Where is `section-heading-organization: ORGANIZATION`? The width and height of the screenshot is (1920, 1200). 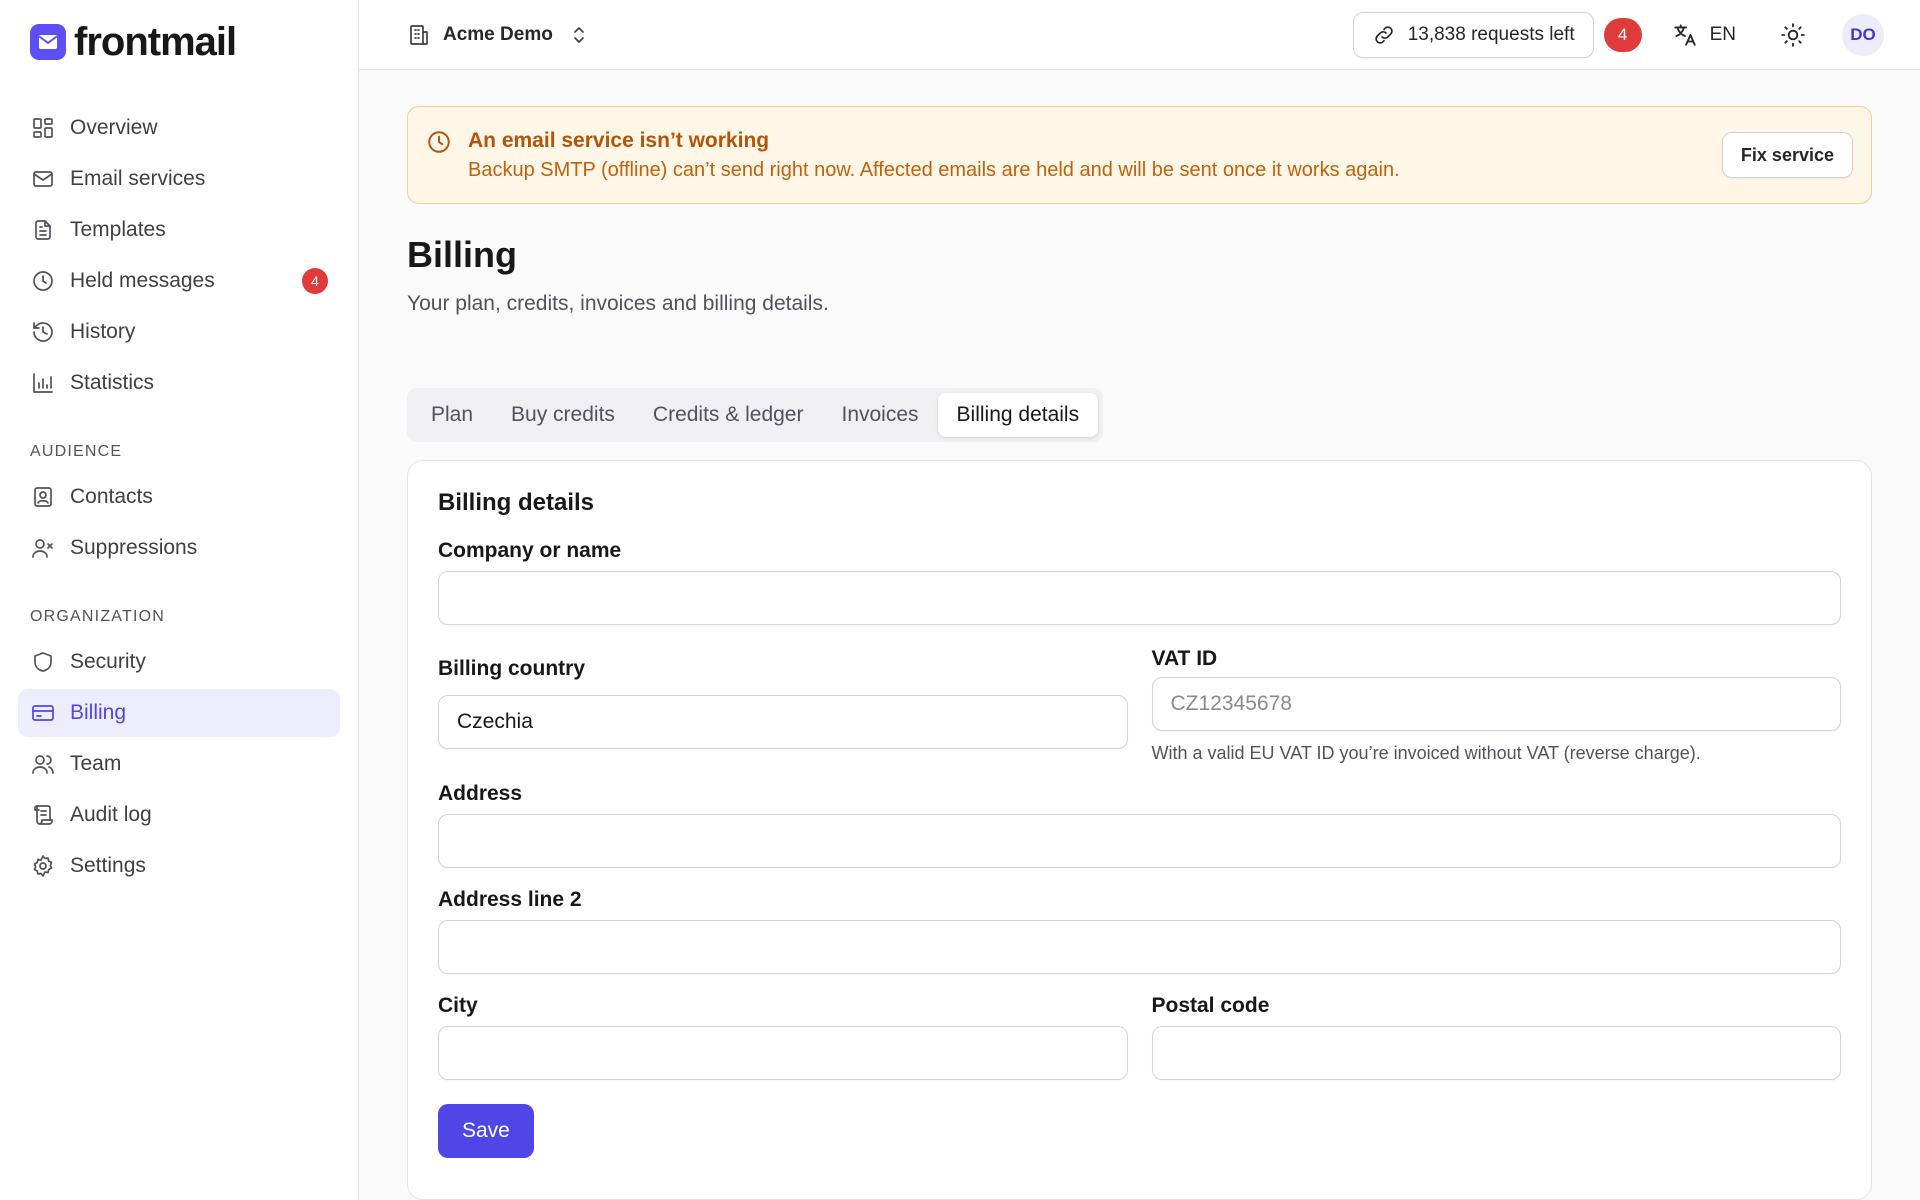
section-heading-organization: ORGANIZATION is located at coordinates (97, 616).